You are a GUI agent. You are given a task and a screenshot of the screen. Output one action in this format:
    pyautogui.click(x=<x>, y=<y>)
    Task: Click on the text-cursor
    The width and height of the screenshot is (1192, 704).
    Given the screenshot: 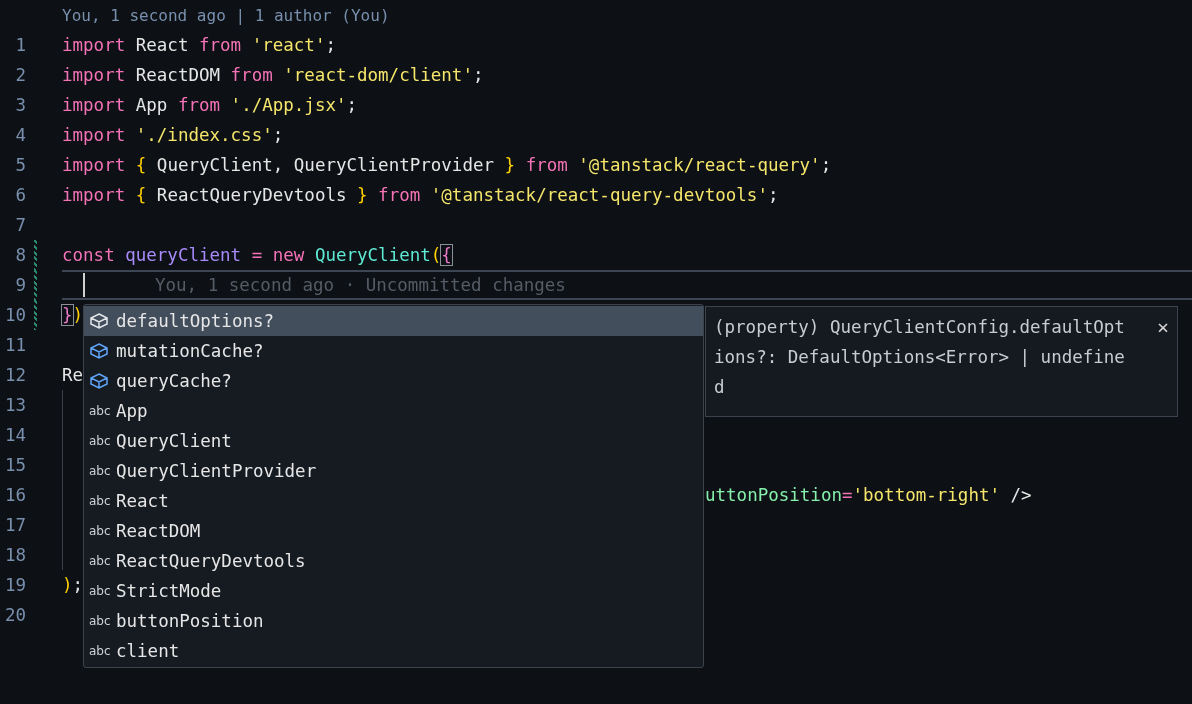 What is the action you would take?
    pyautogui.click(x=84, y=285)
    